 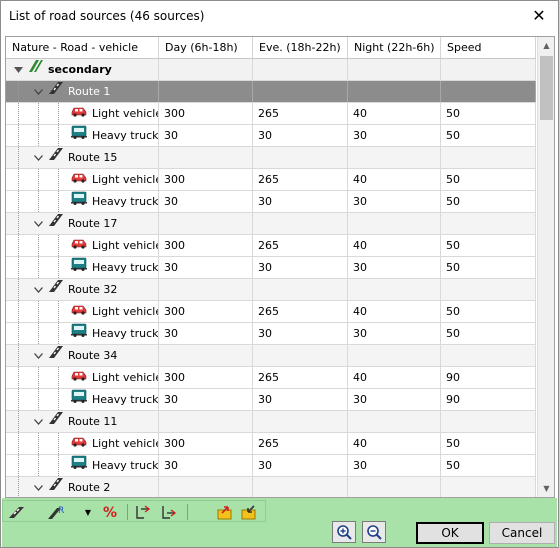 What do you see at coordinates (450, 533) in the screenshot?
I see `ok-button: OK` at bounding box center [450, 533].